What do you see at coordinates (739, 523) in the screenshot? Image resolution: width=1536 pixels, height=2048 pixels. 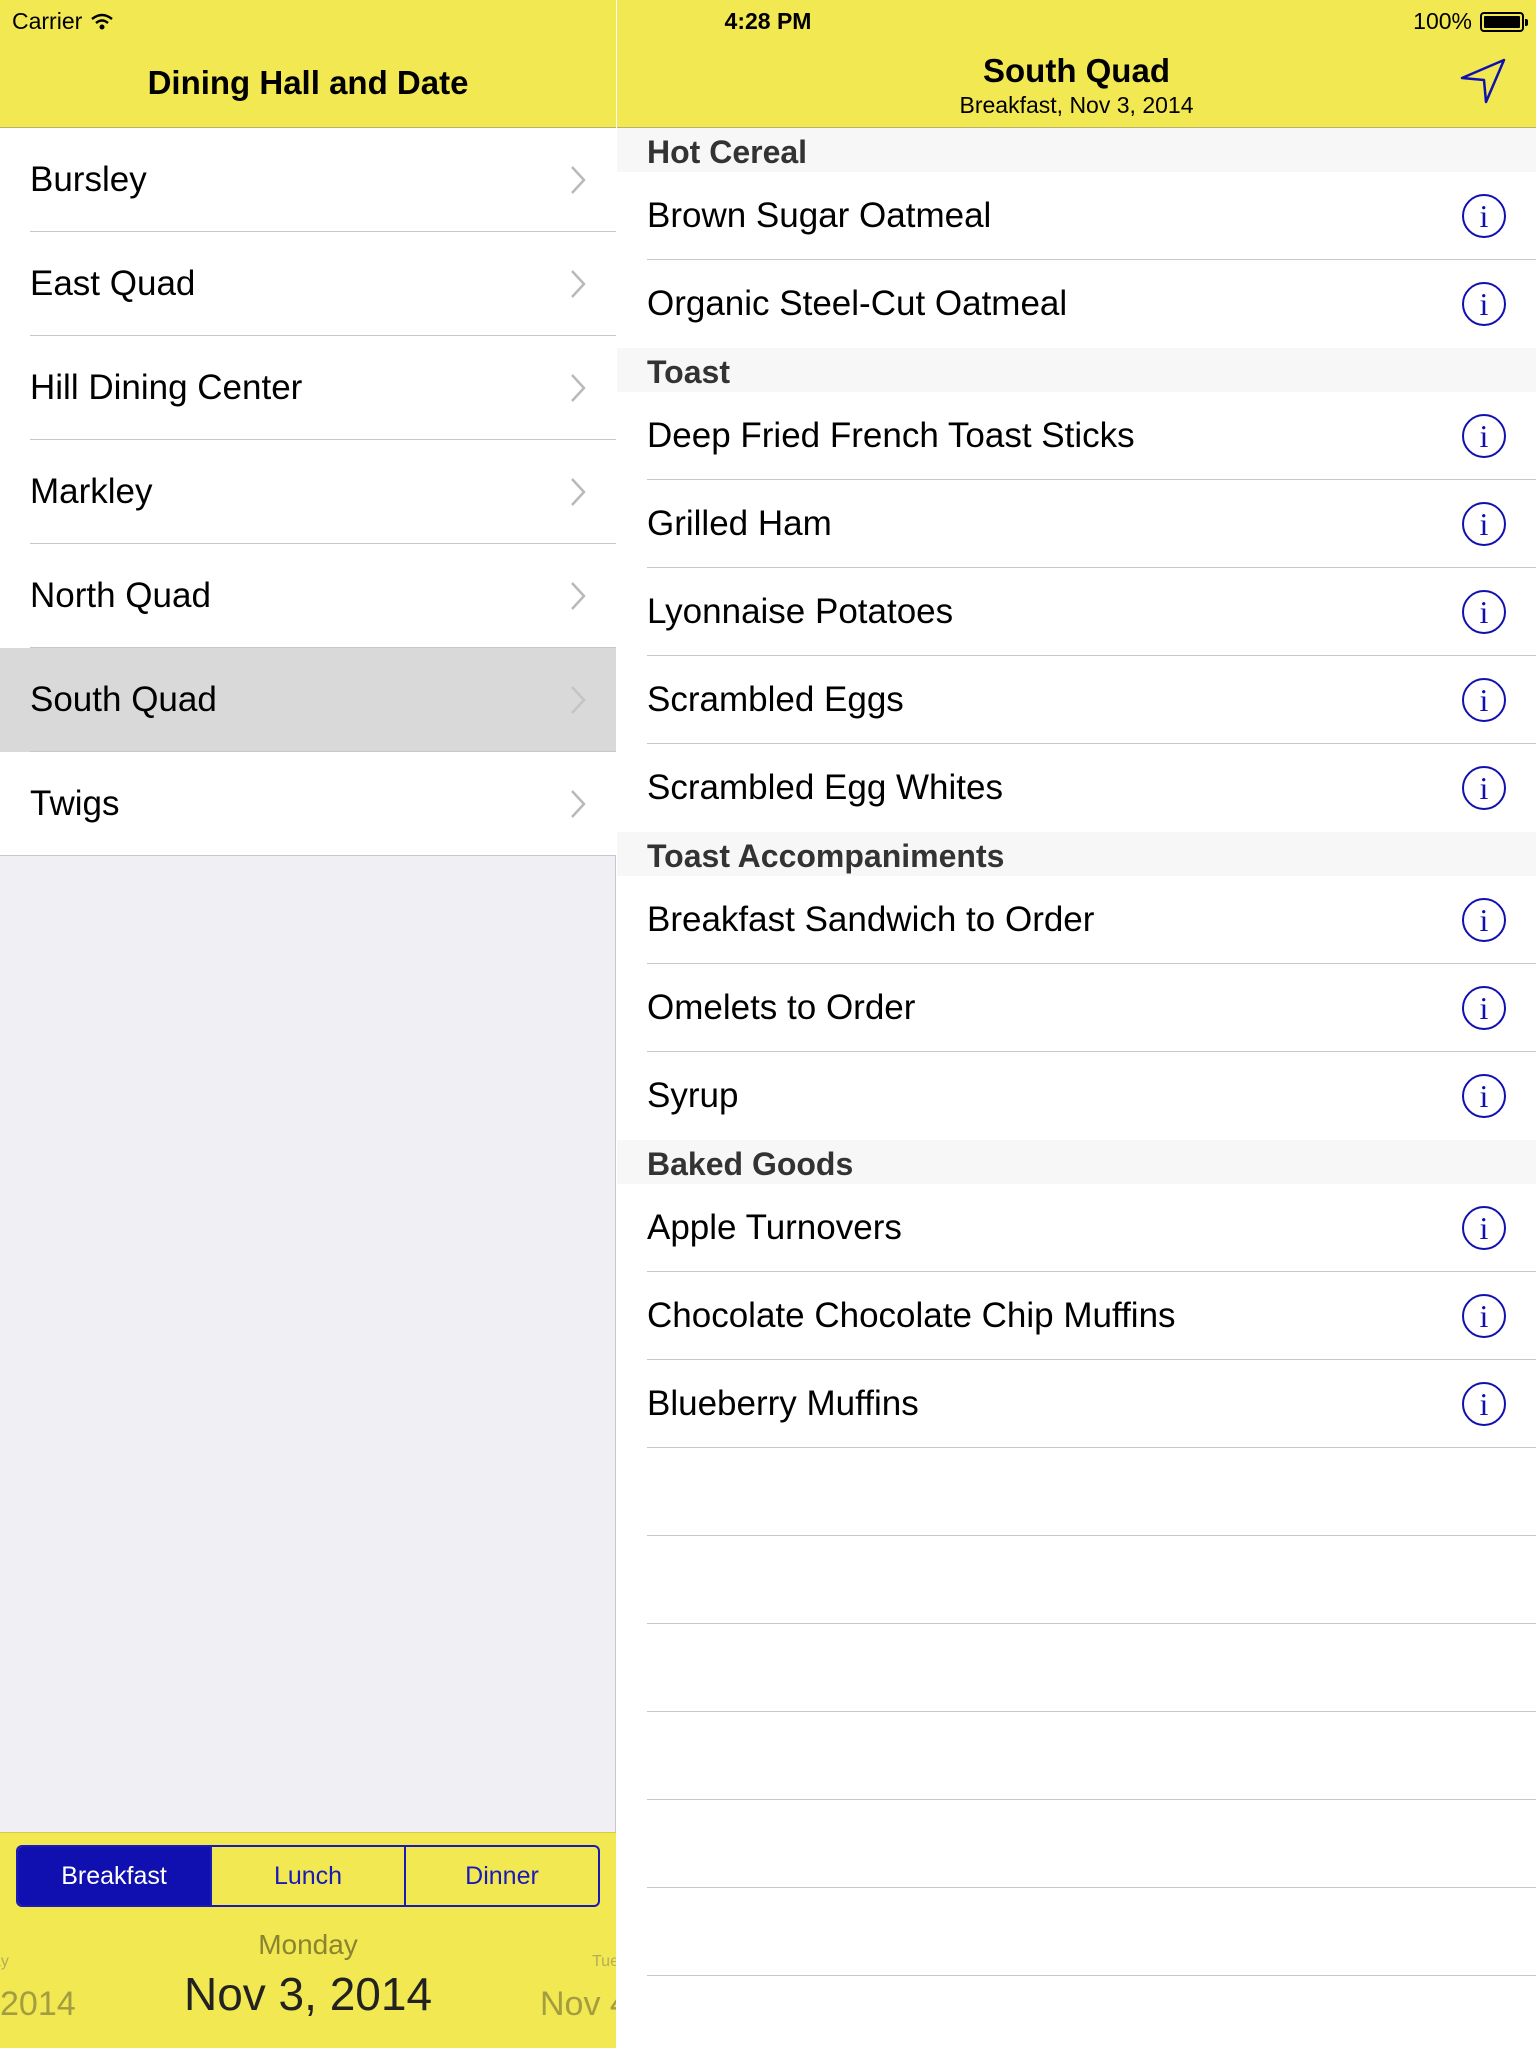 I see `menu-item-label: Grilled Ham` at bounding box center [739, 523].